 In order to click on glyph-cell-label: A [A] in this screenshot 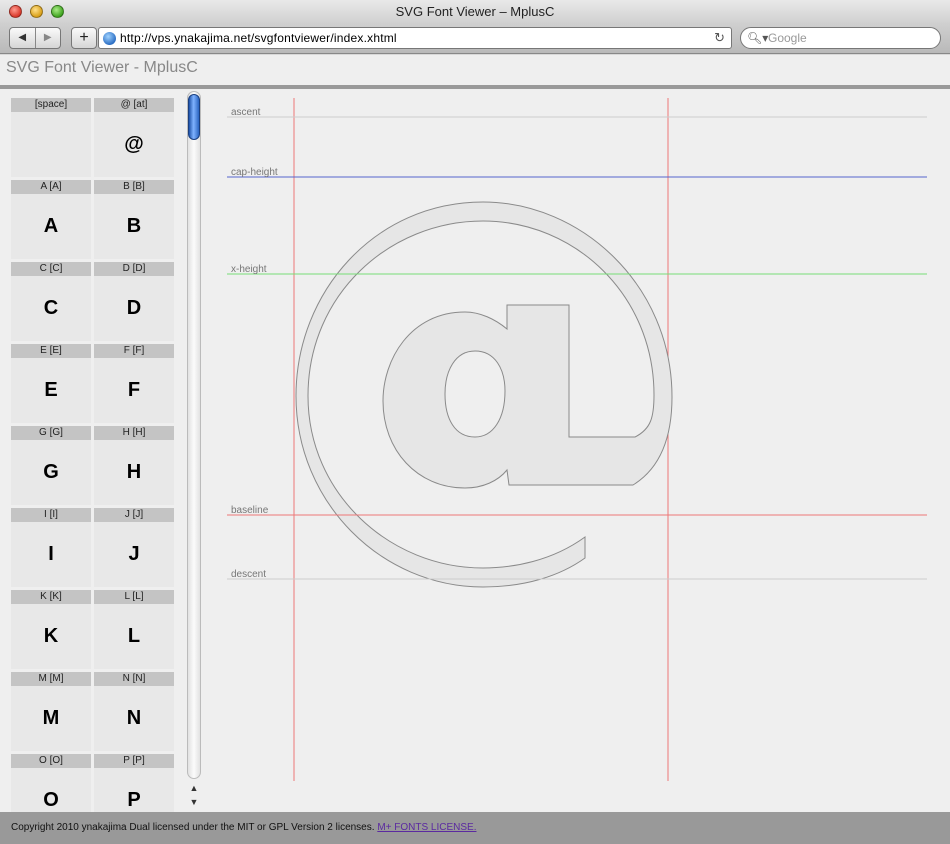, I will do `click(51, 187)`.